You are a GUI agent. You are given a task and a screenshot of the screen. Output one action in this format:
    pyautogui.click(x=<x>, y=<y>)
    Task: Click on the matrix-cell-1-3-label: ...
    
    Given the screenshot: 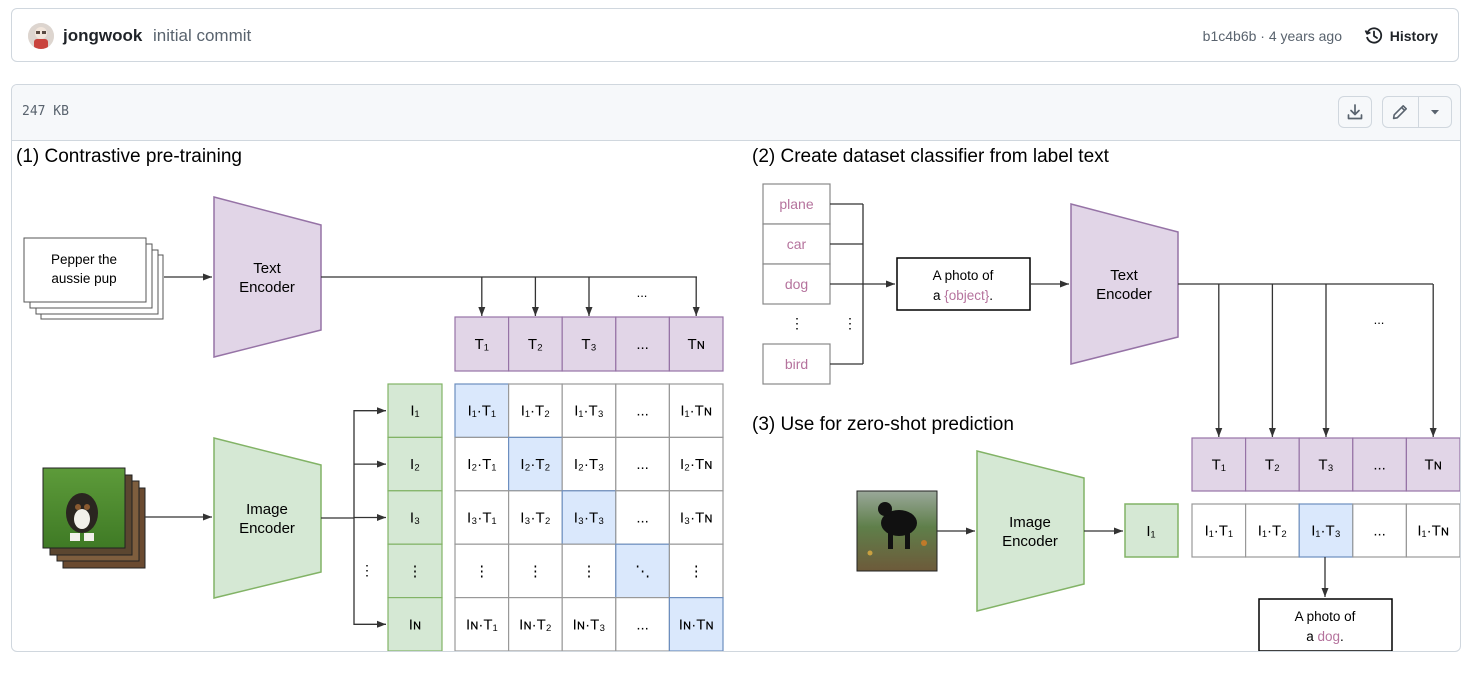 What is the action you would take?
    pyautogui.click(x=642, y=464)
    